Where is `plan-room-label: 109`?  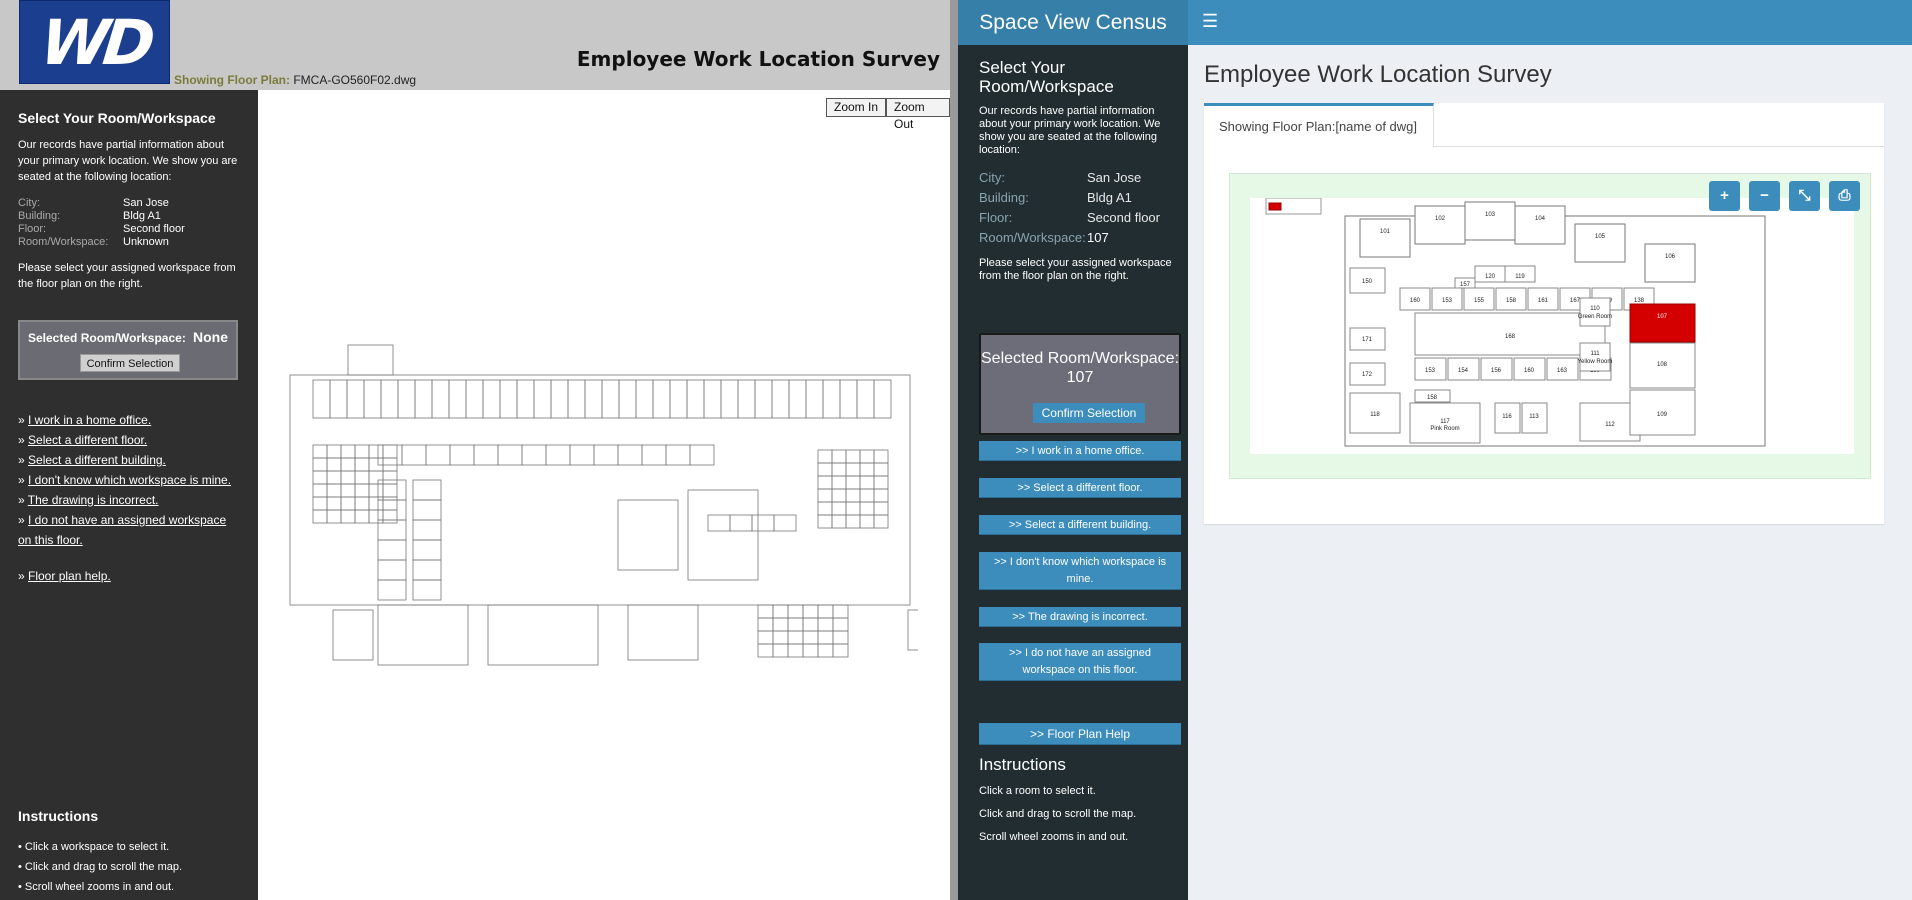 plan-room-label: 109 is located at coordinates (1662, 415).